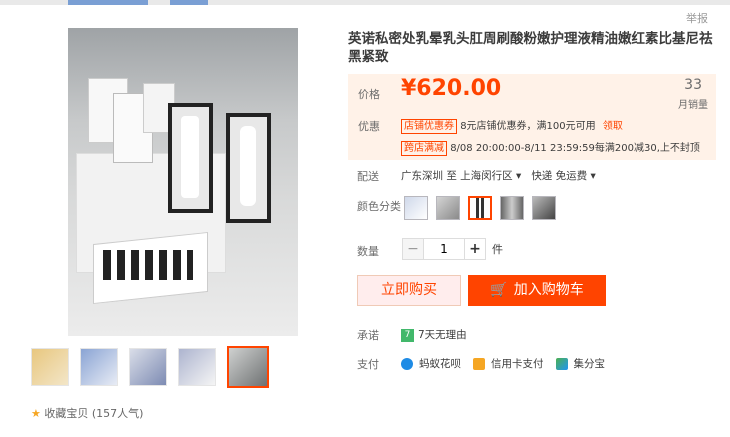 This screenshot has width=730, height=437. Describe the element at coordinates (499, 290) in the screenshot. I see `cart-icon: 🛒` at that location.